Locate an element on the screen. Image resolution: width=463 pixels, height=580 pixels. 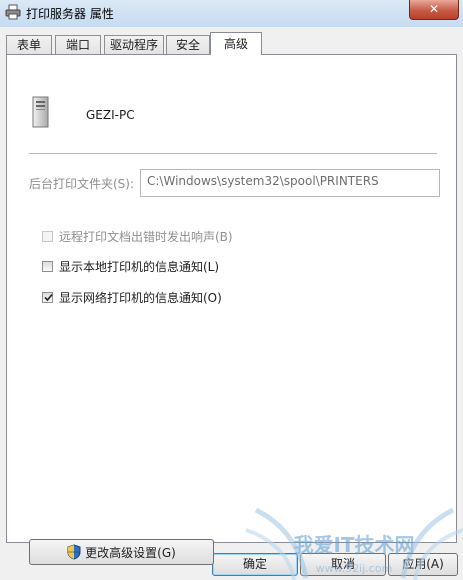
network-printer-notify-option: 显示网络打印机的信息通知(O) is located at coordinates (132, 297).